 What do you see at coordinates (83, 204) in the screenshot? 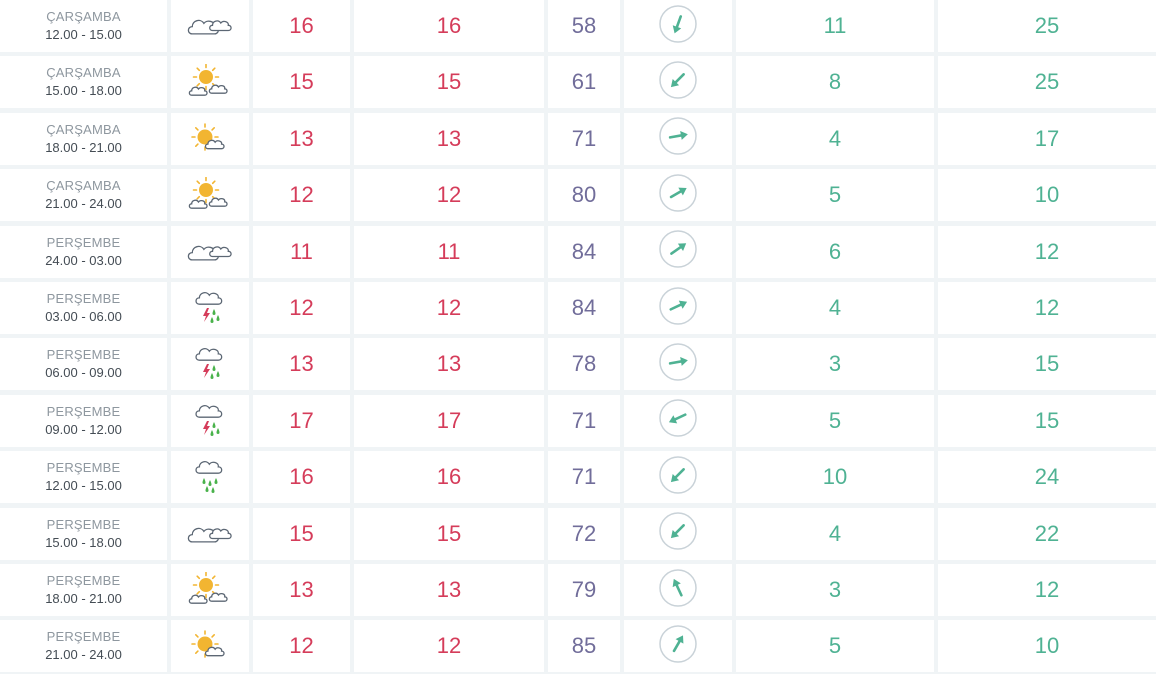
I see `hour-range: 21.00 - 24.00` at bounding box center [83, 204].